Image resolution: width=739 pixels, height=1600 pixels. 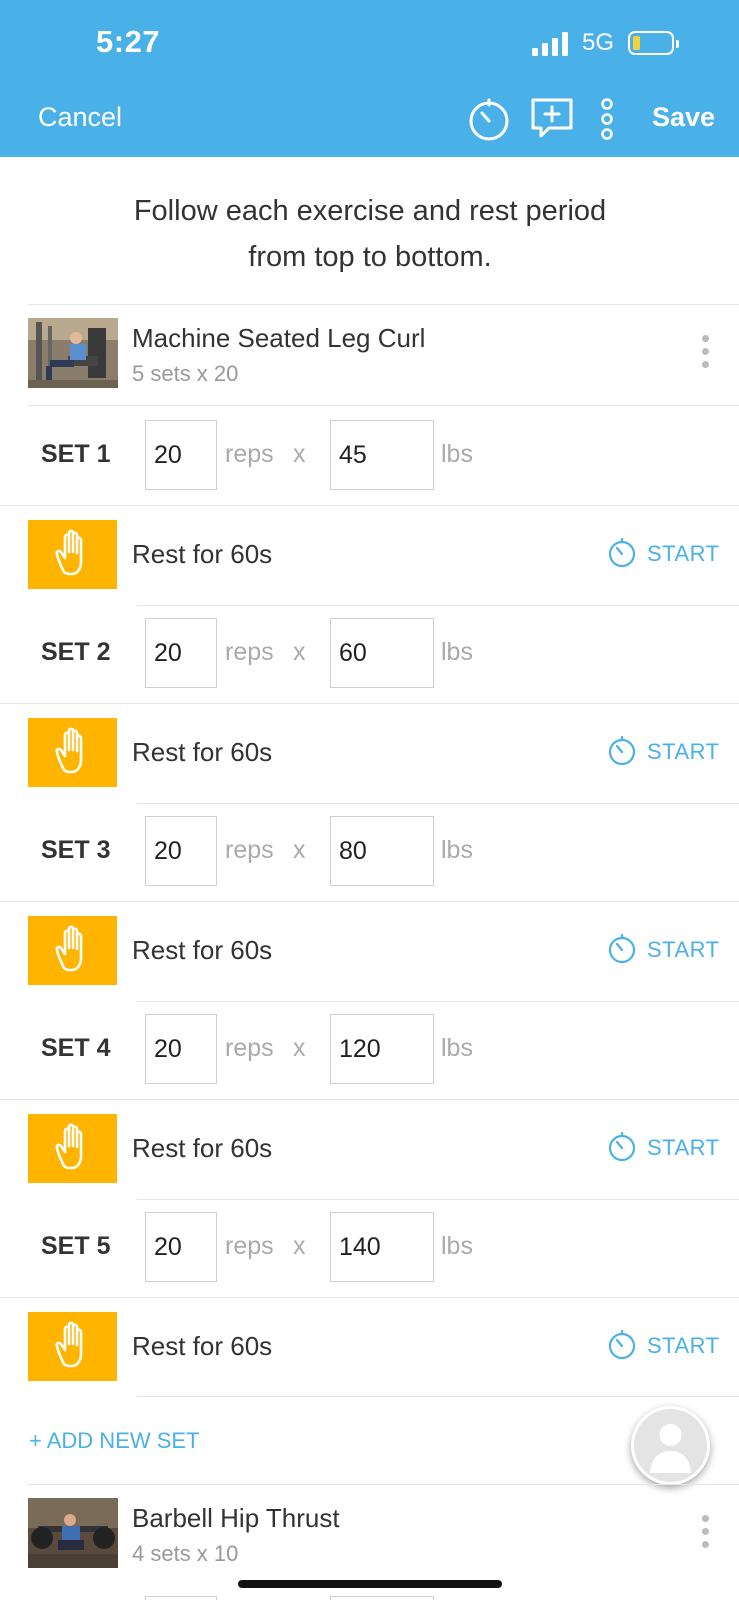 I want to click on add-new-set-button: + ADD NEW SET, so click(x=114, y=1441).